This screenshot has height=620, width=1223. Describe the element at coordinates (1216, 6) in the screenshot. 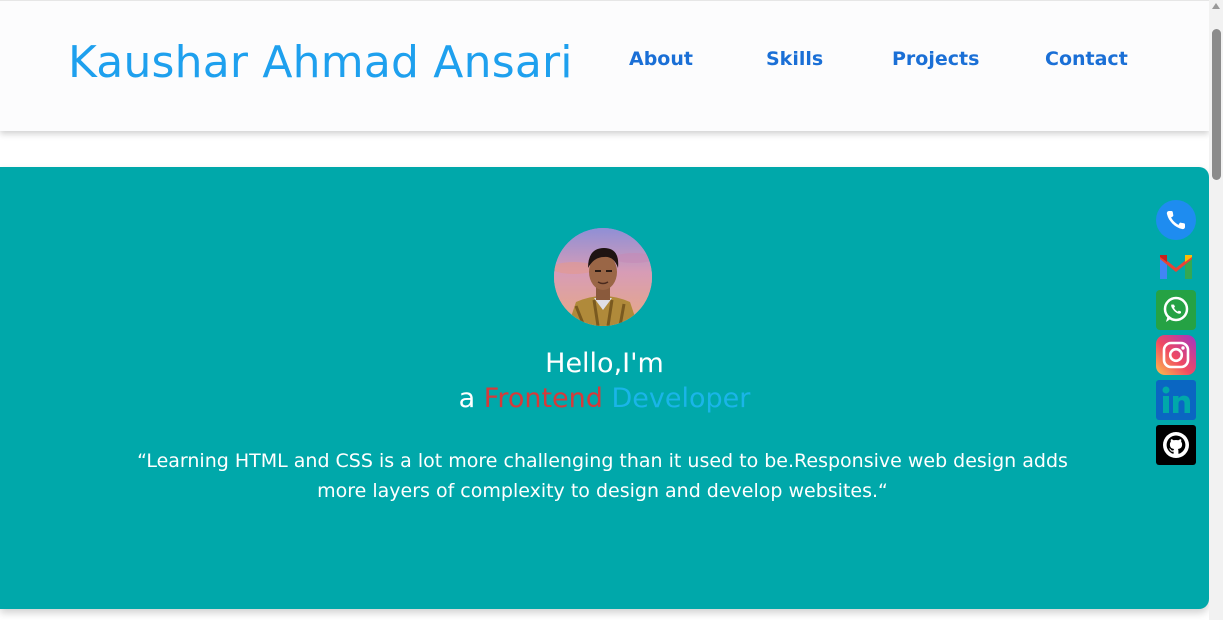

I see `scroll-up-arrow-icon` at that location.